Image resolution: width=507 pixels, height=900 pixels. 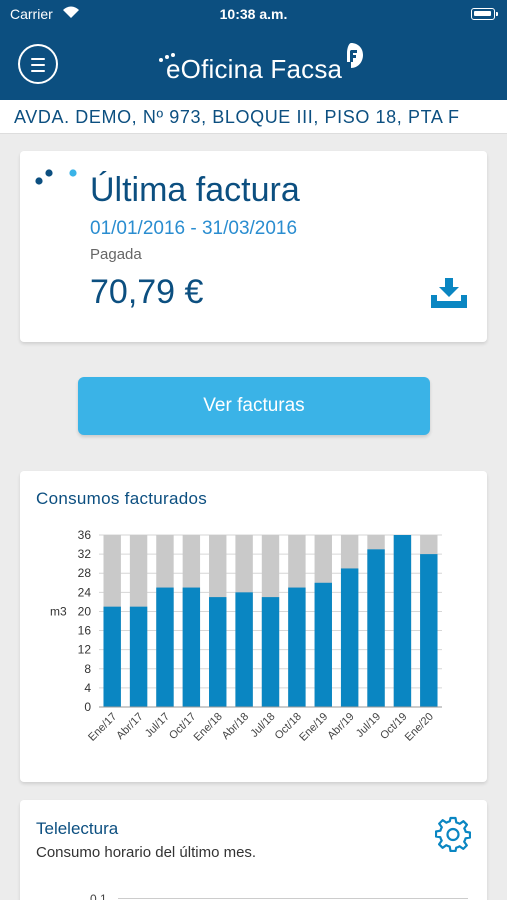 What do you see at coordinates (85, 650) in the screenshot?
I see `y-tick-label: 12` at bounding box center [85, 650].